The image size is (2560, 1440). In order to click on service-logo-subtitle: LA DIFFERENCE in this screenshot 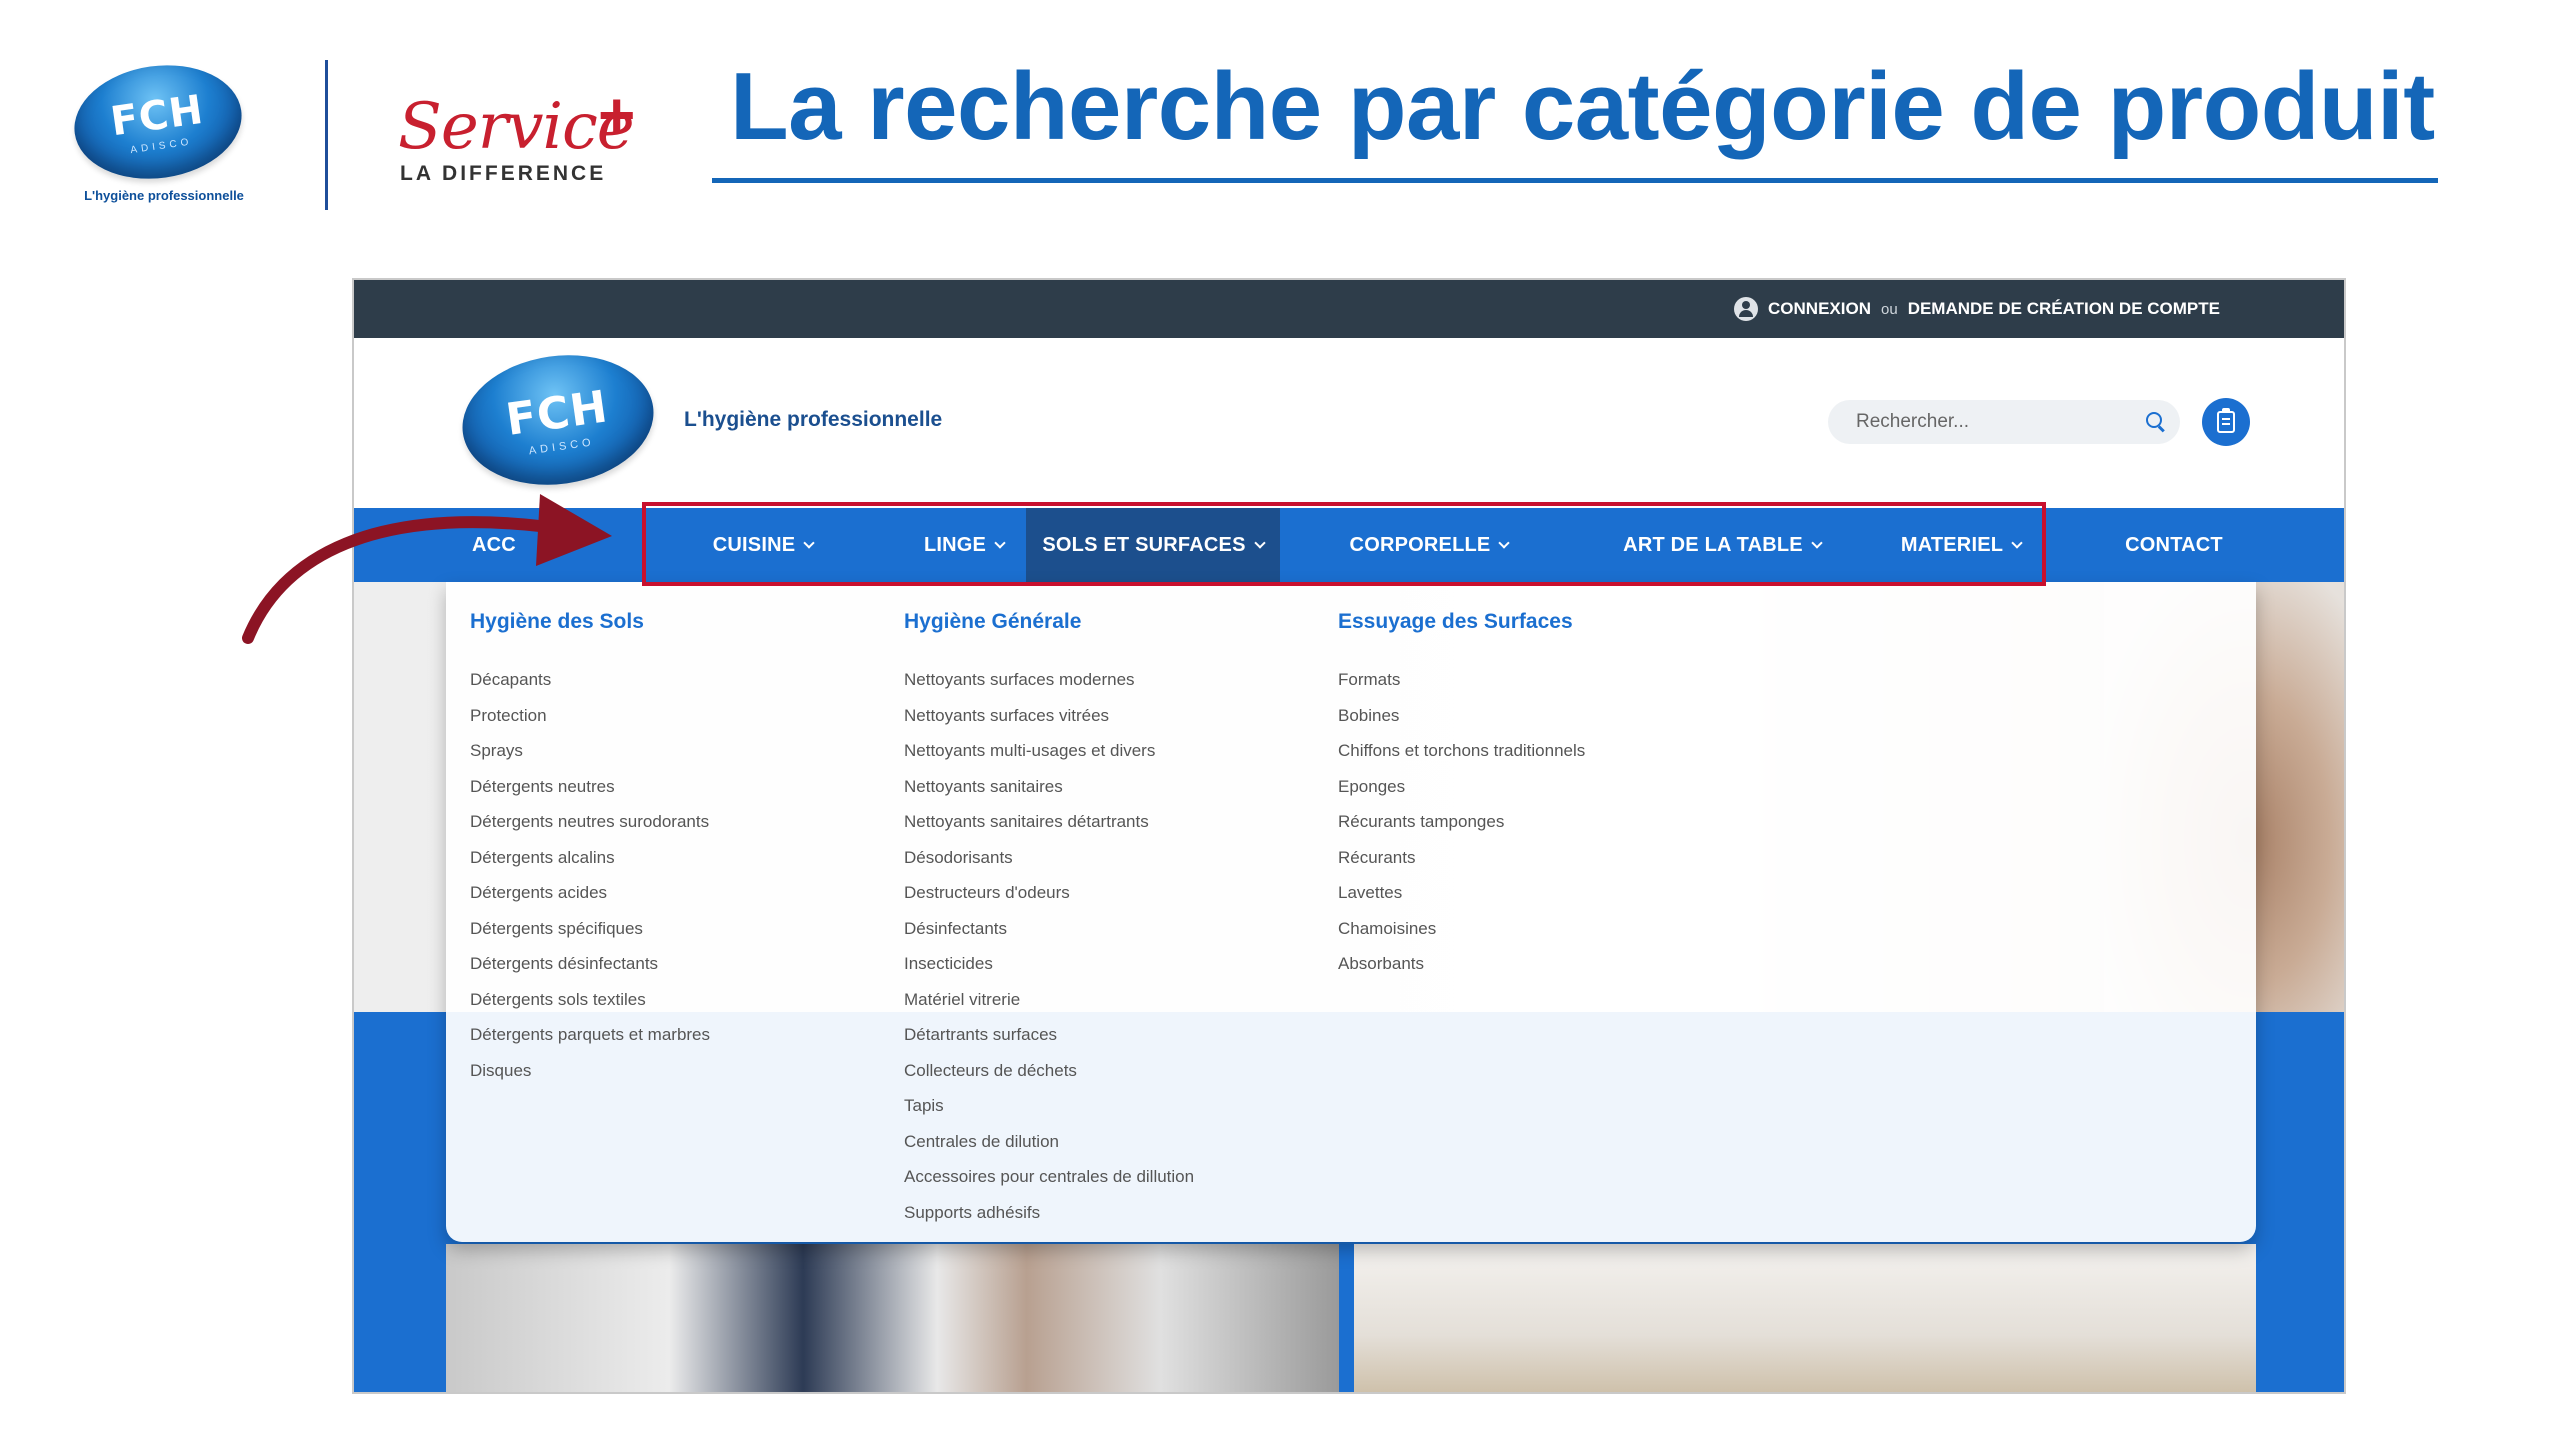, I will do `click(503, 173)`.